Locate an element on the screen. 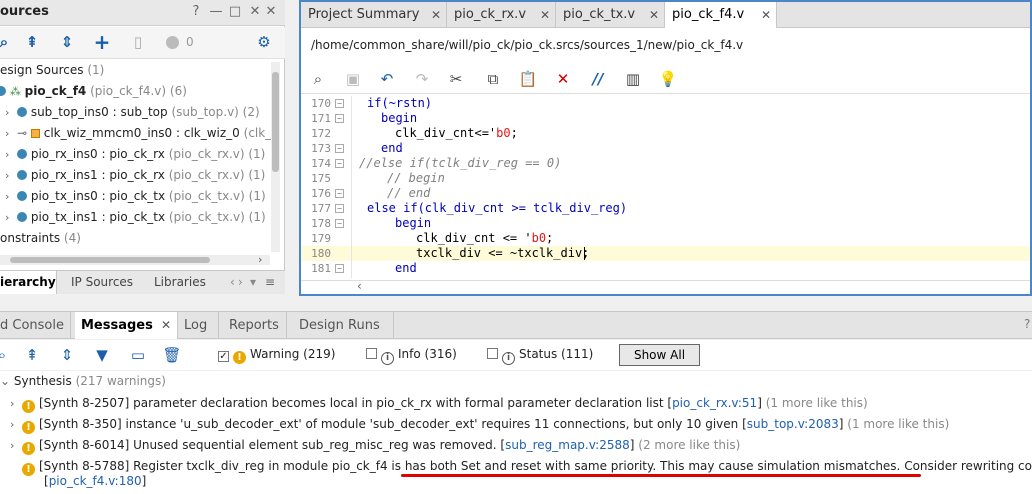 The height and width of the screenshot is (494, 1032). source-link: pio_ck_rx.v:51 is located at coordinates (714, 403).